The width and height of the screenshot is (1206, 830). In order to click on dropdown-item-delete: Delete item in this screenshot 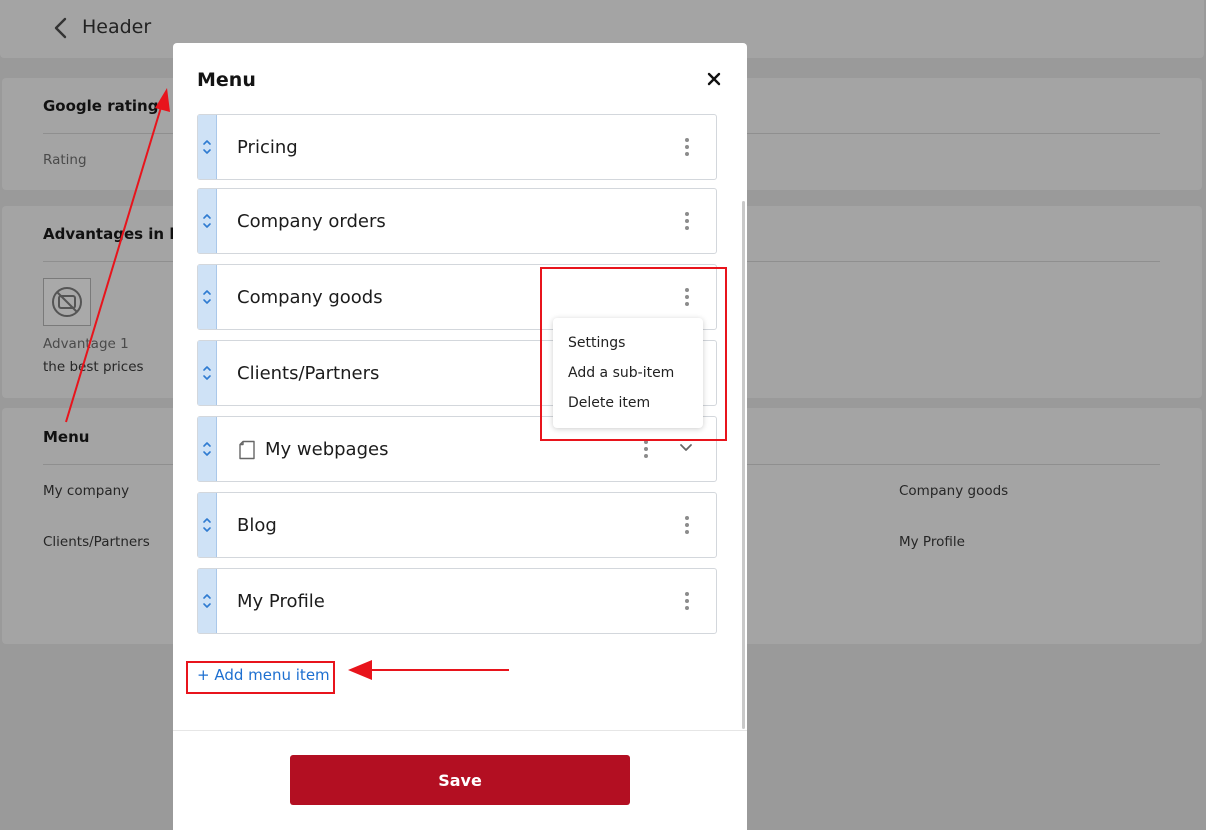, I will do `click(609, 403)`.